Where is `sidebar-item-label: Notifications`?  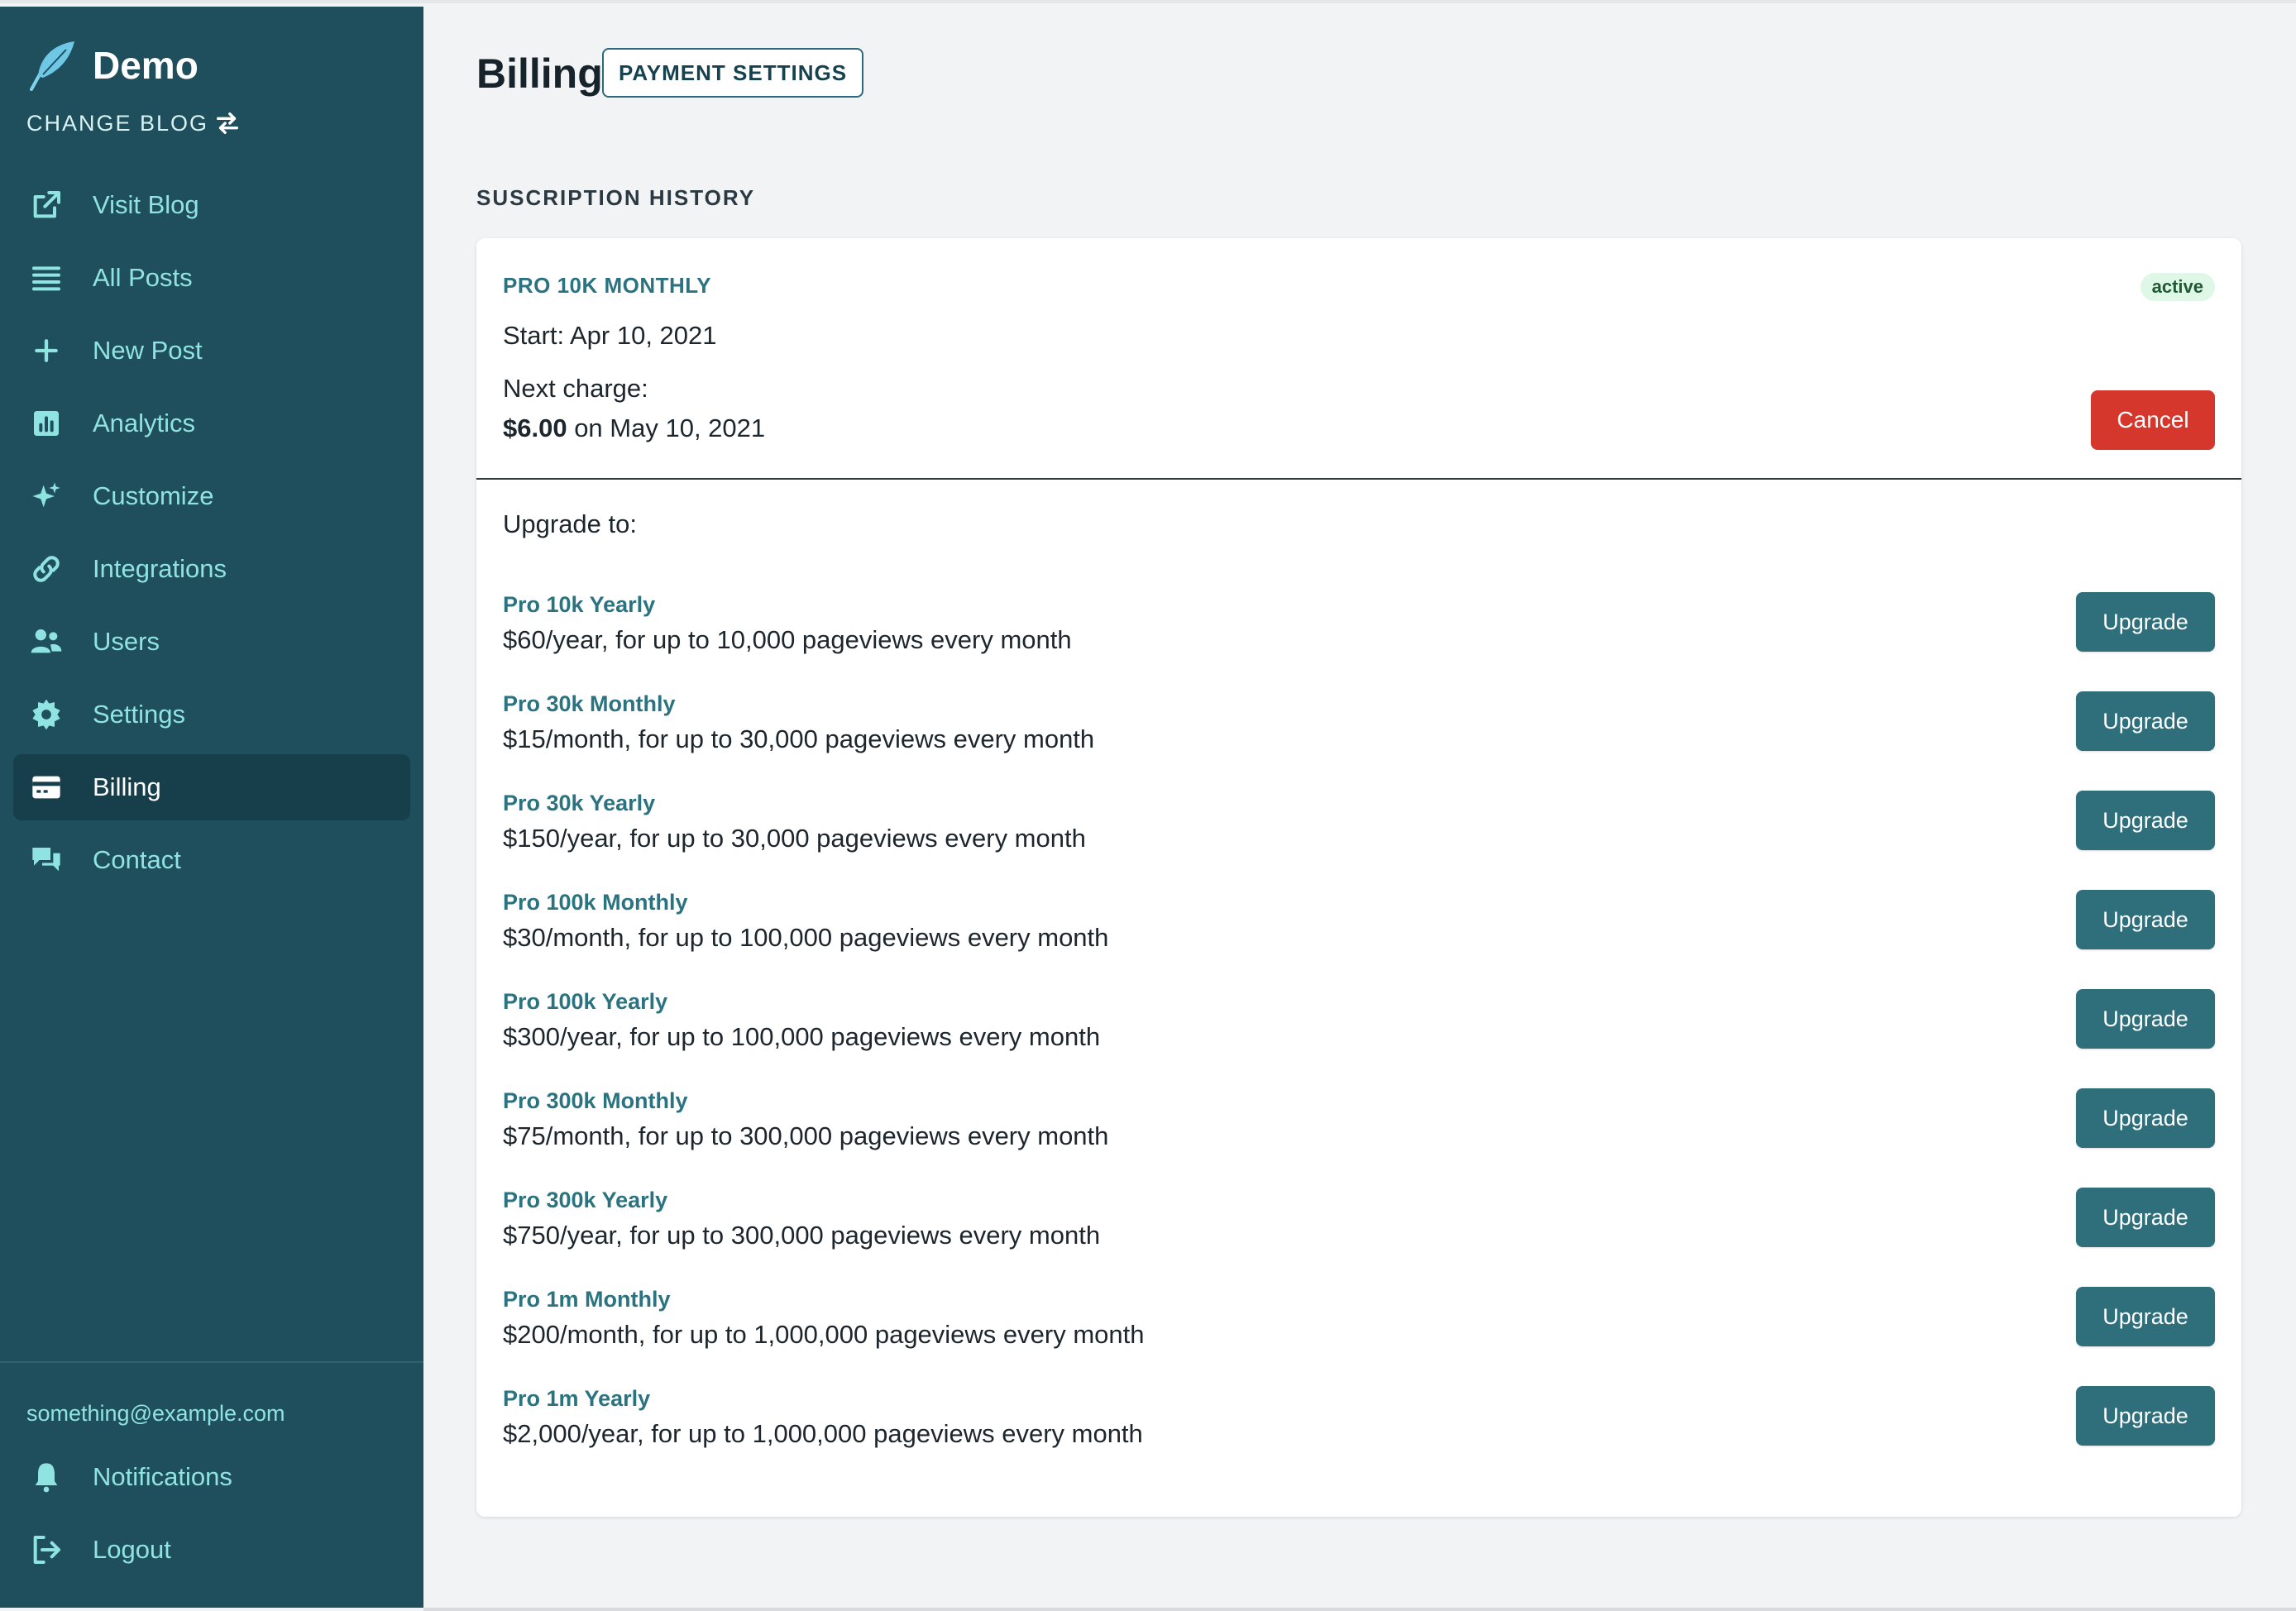 sidebar-item-label: Notifications is located at coordinates (162, 1476).